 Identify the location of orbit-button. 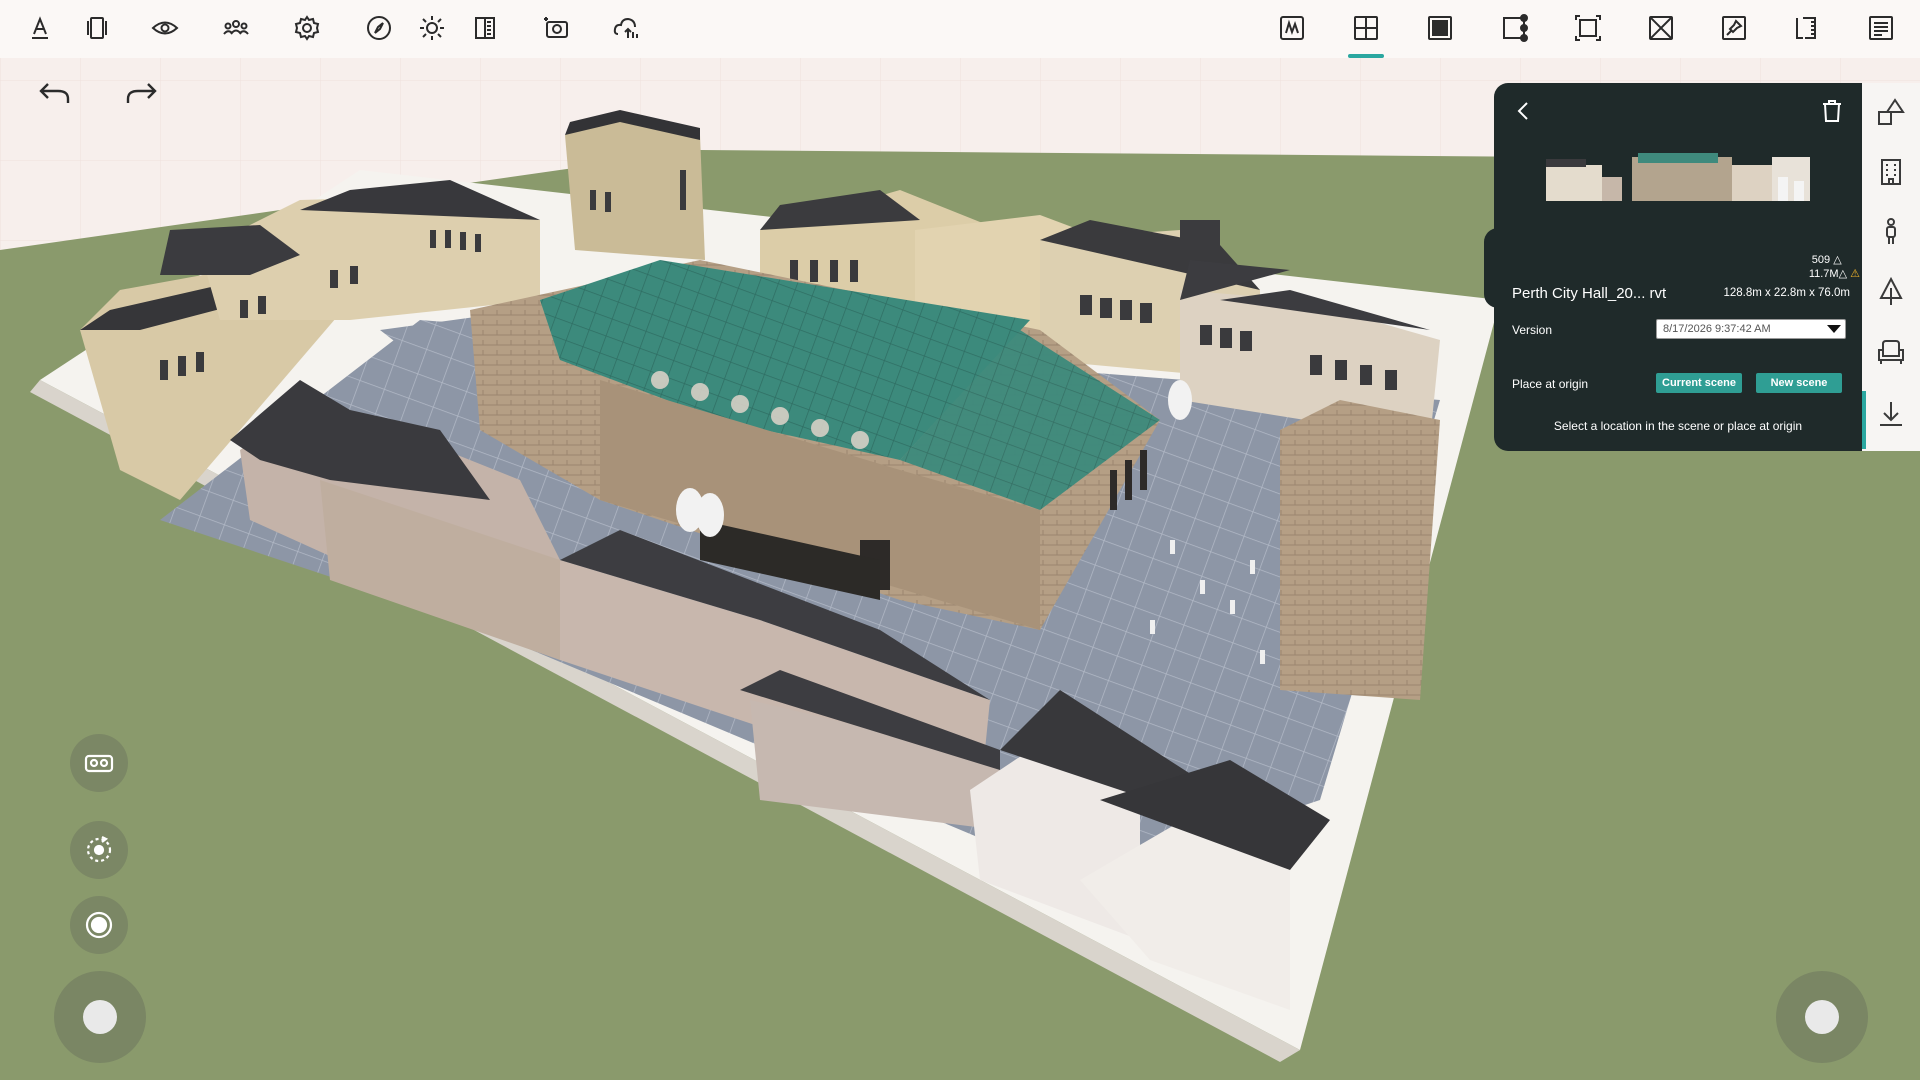
(99, 850).